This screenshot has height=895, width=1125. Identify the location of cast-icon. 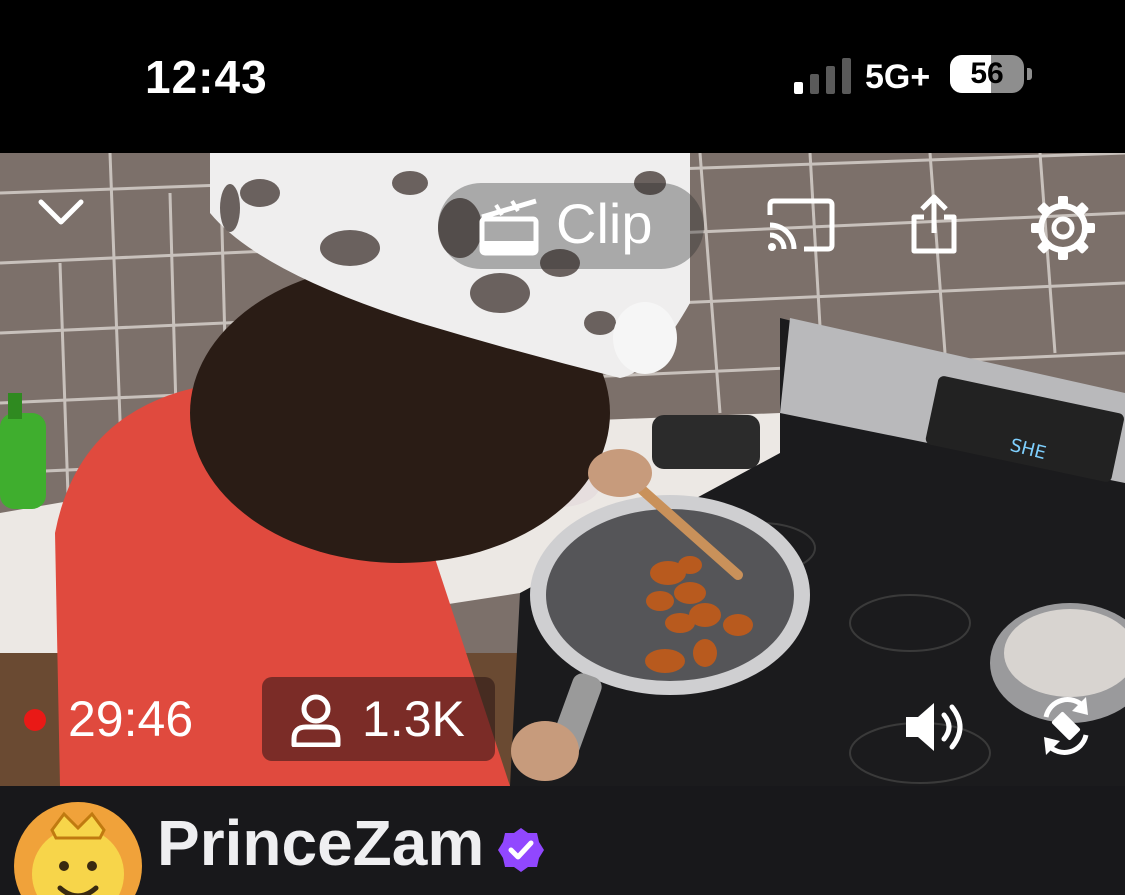
(801, 225).